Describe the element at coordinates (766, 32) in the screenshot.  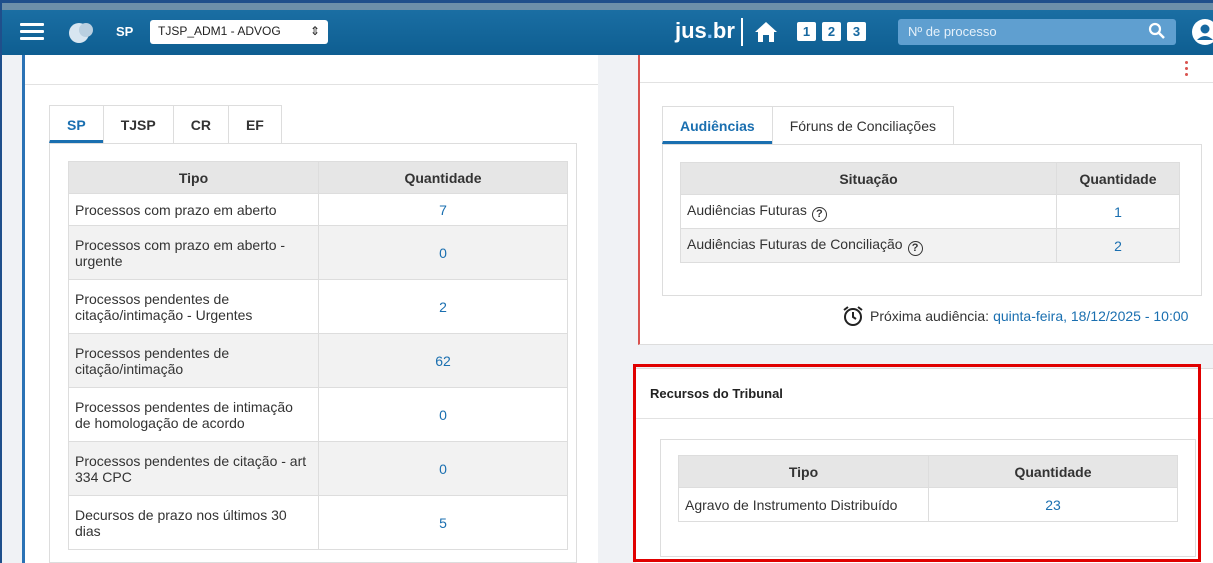
I see `home-icon` at that location.